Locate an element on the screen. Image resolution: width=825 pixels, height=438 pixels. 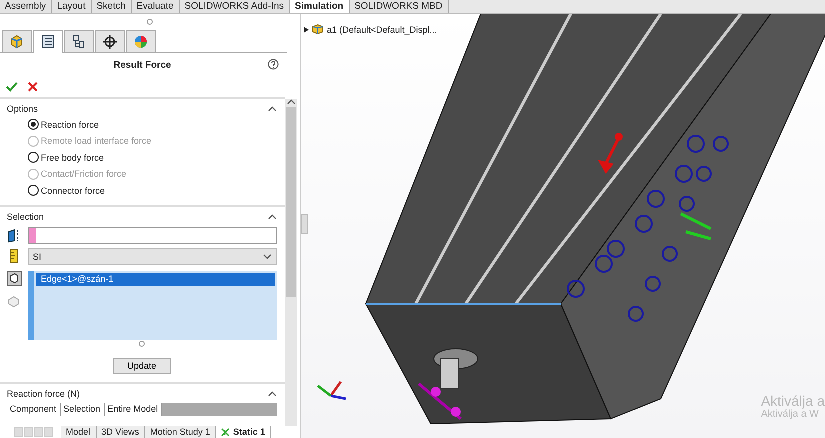
cube-select-icon is located at coordinates (14, 278).